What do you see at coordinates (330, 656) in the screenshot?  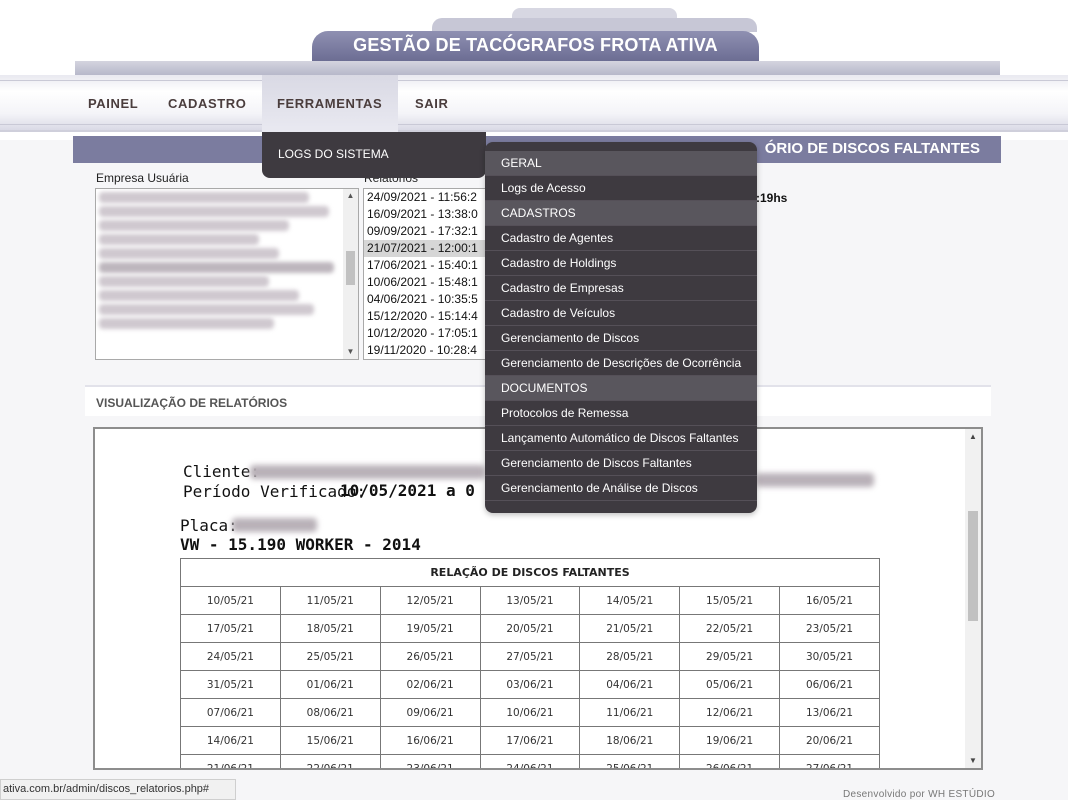 I see `date-cell: 25/05/21` at bounding box center [330, 656].